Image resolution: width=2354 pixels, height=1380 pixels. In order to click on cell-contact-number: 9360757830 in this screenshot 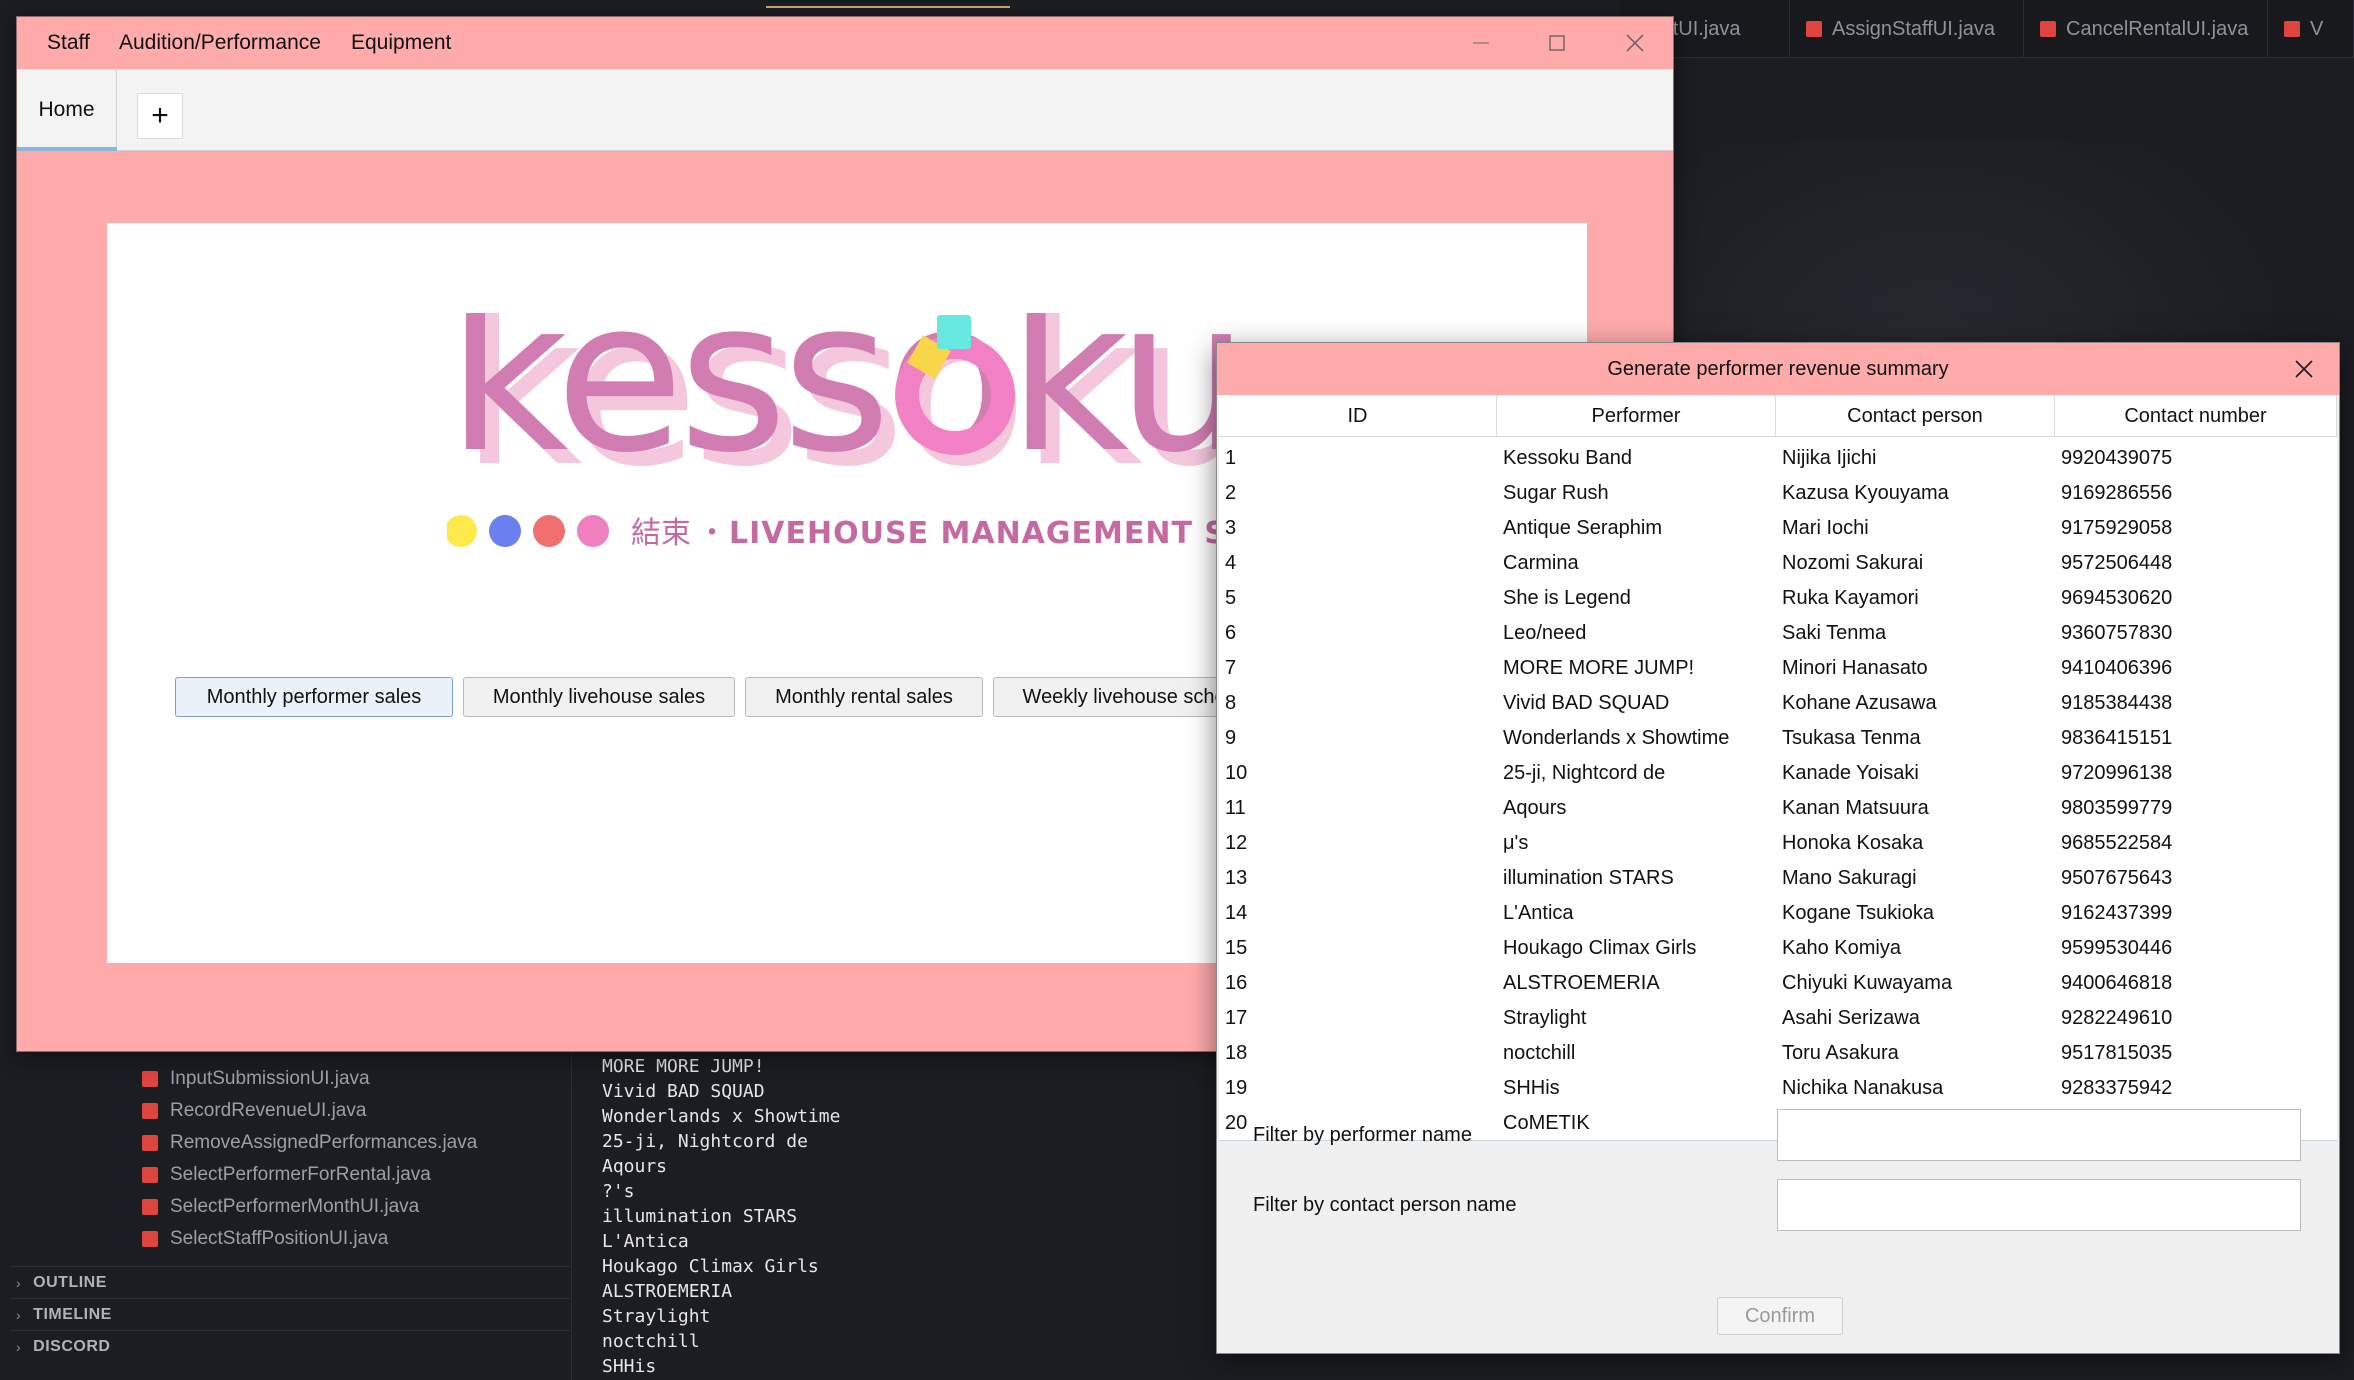, I will do `click(2117, 633)`.